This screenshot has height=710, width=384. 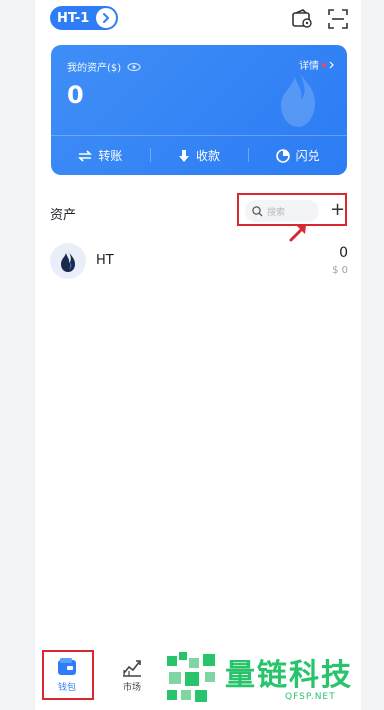 I want to click on watermark-logo: 量链科技 QFSP.NET, so click(x=272, y=677).